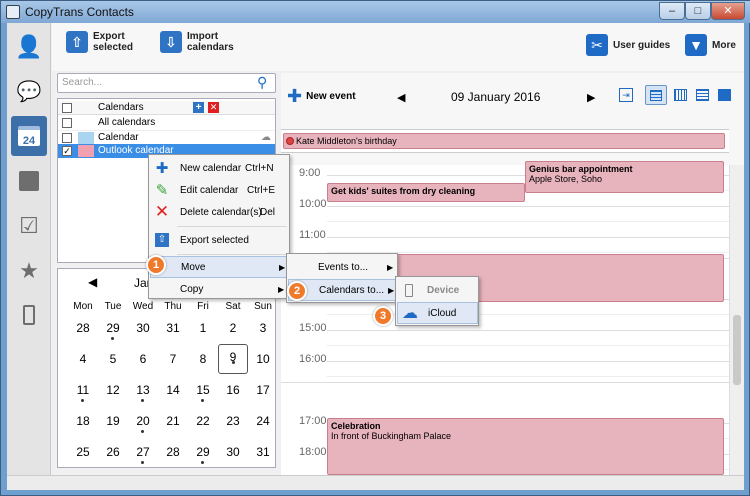 This screenshot has width=750, height=496. Describe the element at coordinates (219, 190) in the screenshot. I see `menu-edit-calendar: ✎ Edit calendar Ctrl+E` at that location.